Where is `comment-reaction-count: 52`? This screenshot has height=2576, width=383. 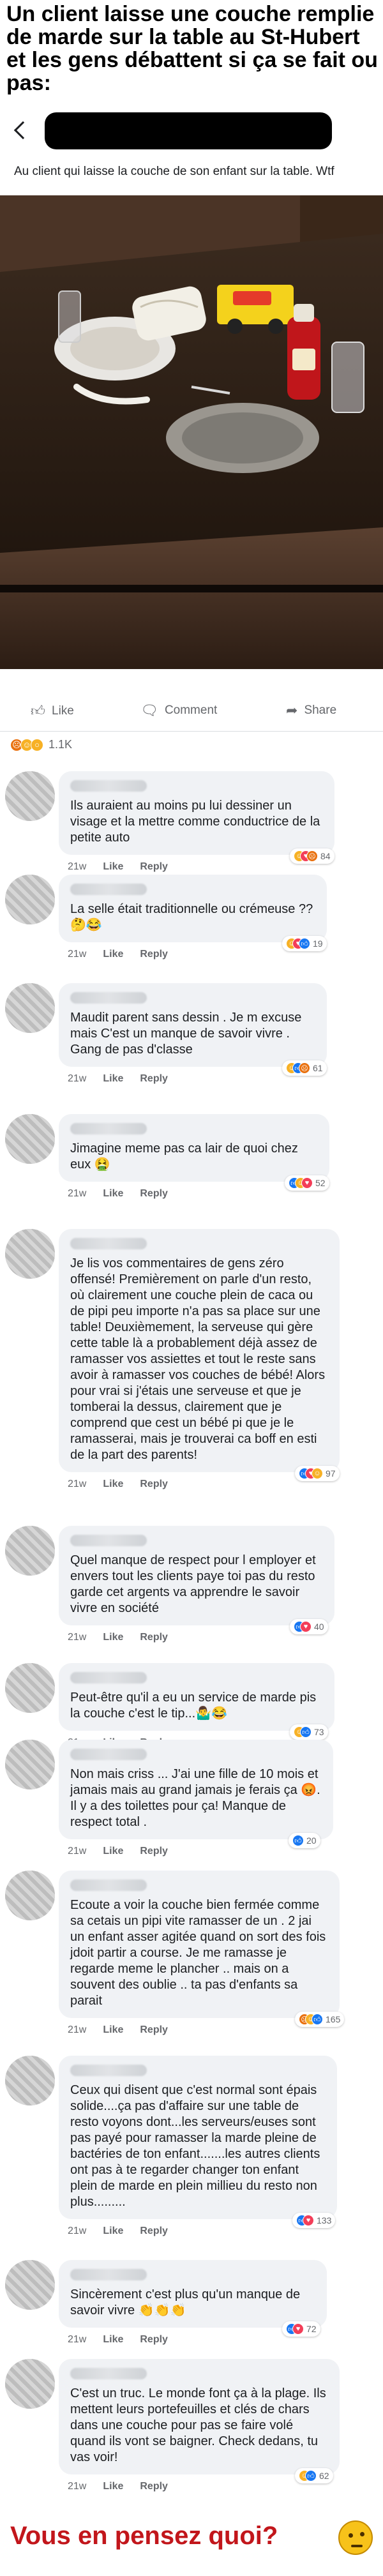 comment-reaction-count: 52 is located at coordinates (320, 1183).